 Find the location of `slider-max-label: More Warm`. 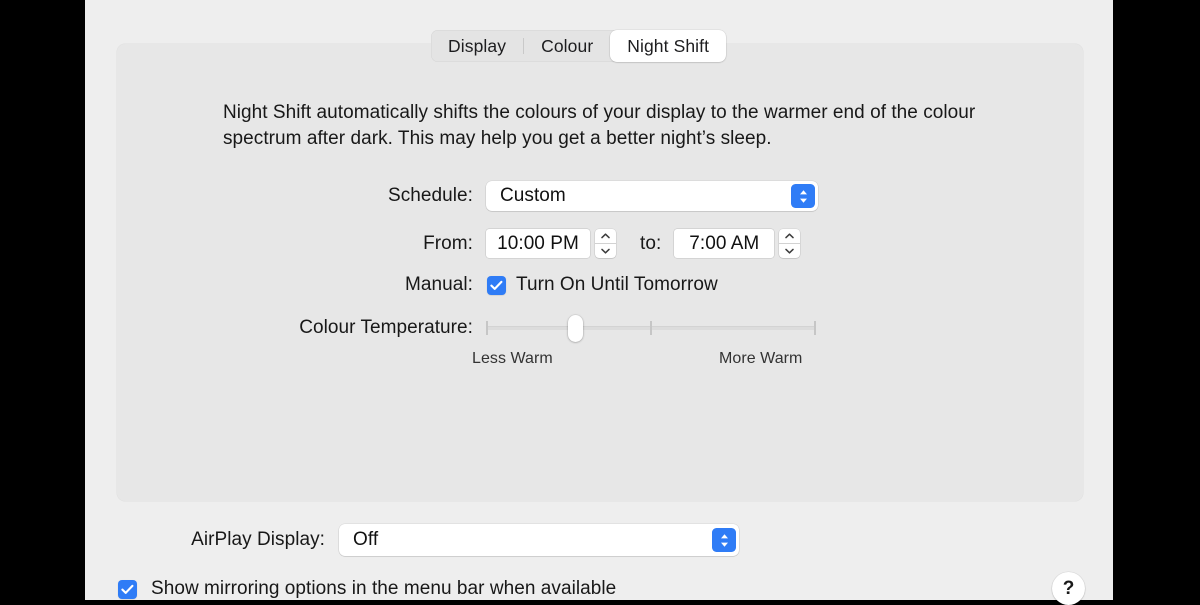

slider-max-label: More Warm is located at coordinates (761, 358).